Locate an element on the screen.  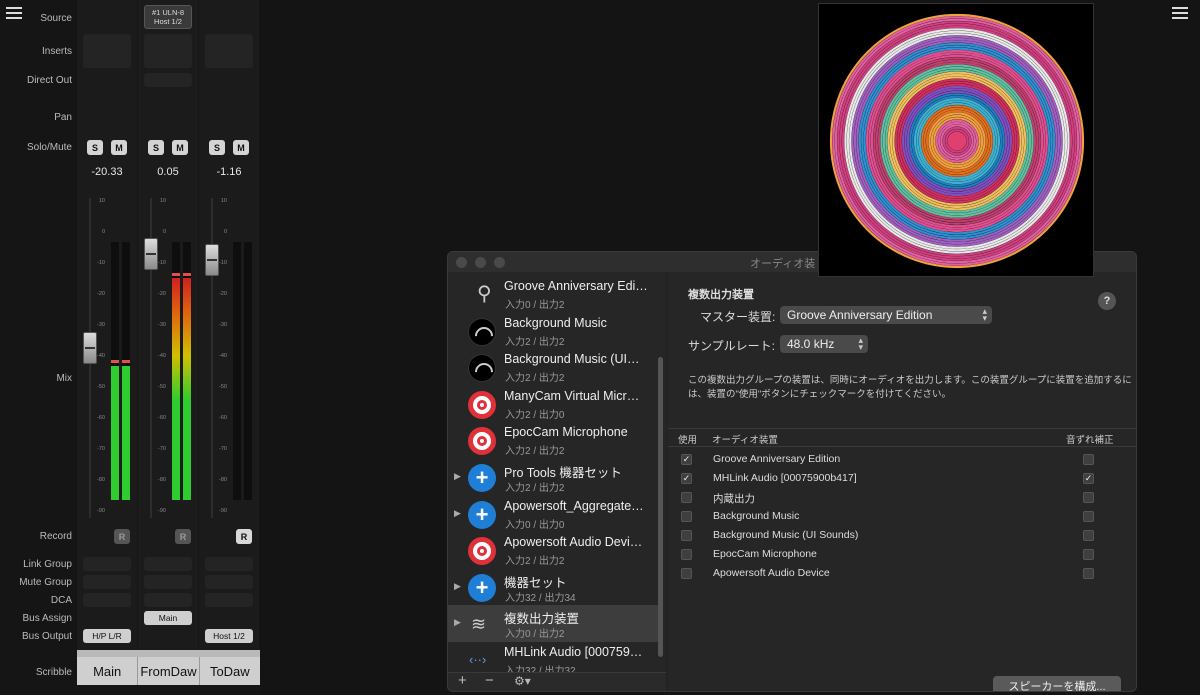
master-device-select: Groove Anniversary Edition ▴ ▾ is located at coordinates (886, 315).